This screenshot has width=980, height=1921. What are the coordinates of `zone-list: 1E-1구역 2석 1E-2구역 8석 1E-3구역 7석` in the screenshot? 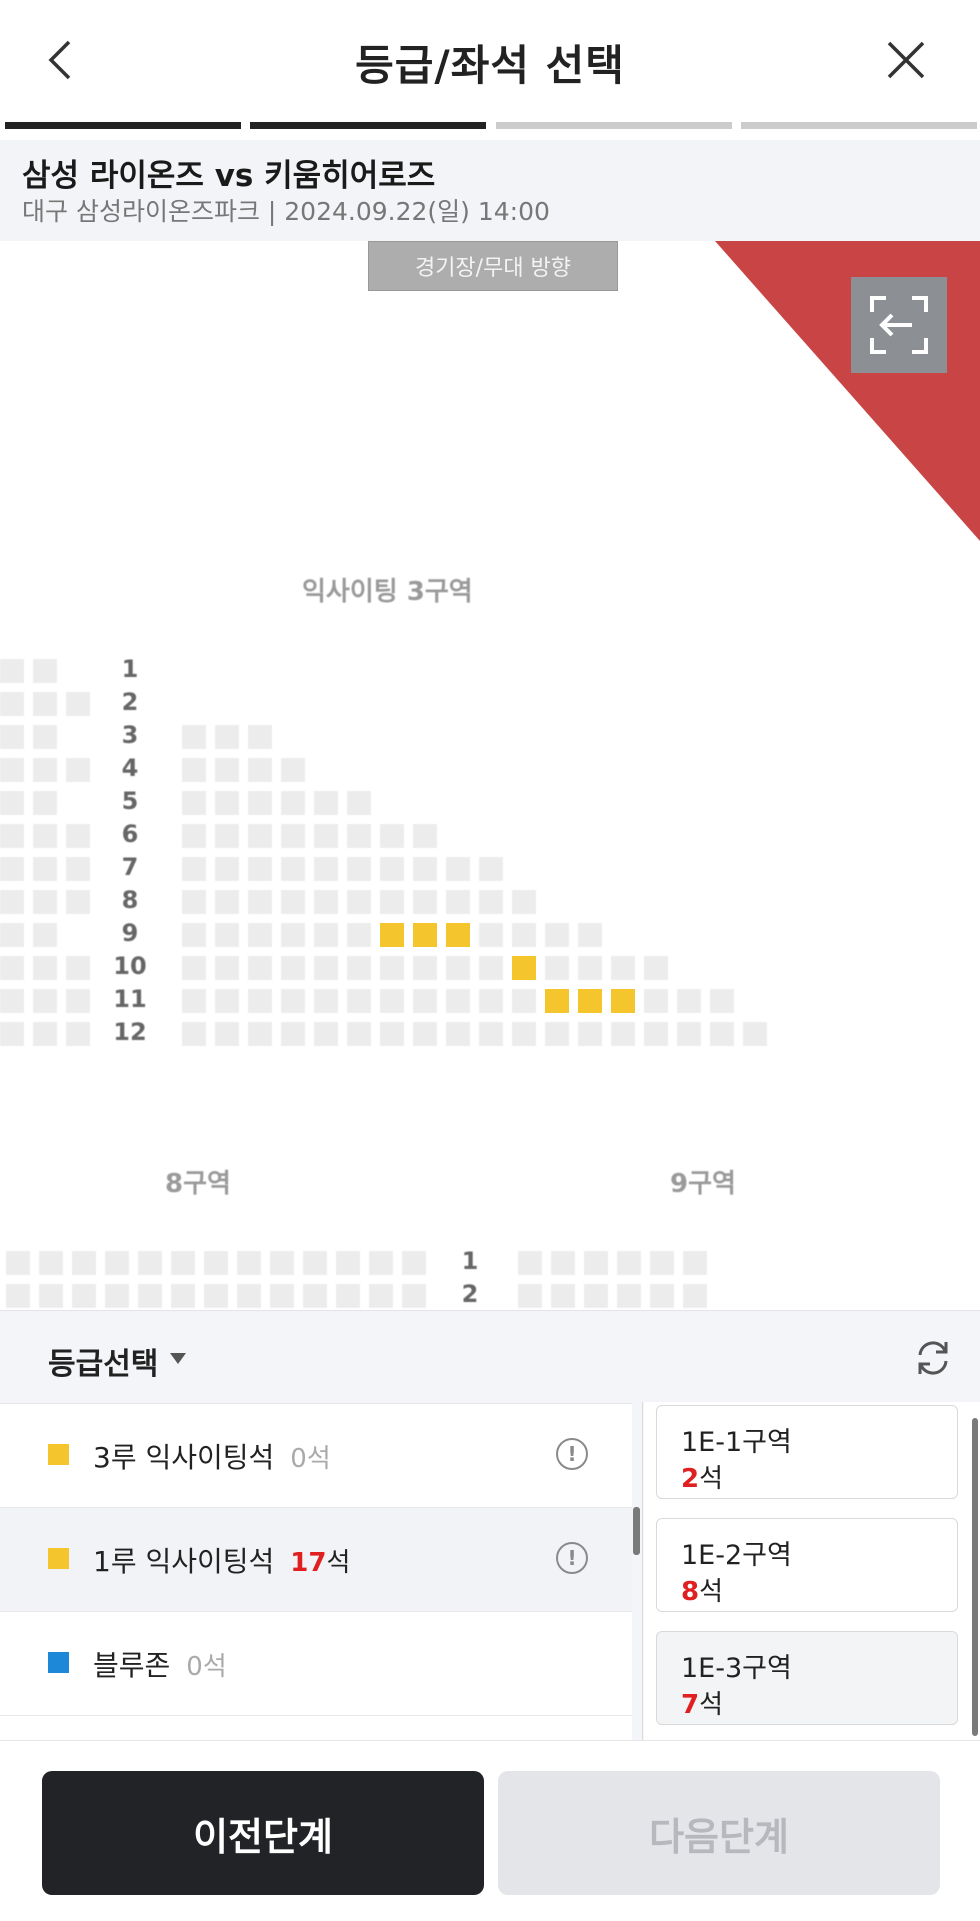 It's located at (812, 1571).